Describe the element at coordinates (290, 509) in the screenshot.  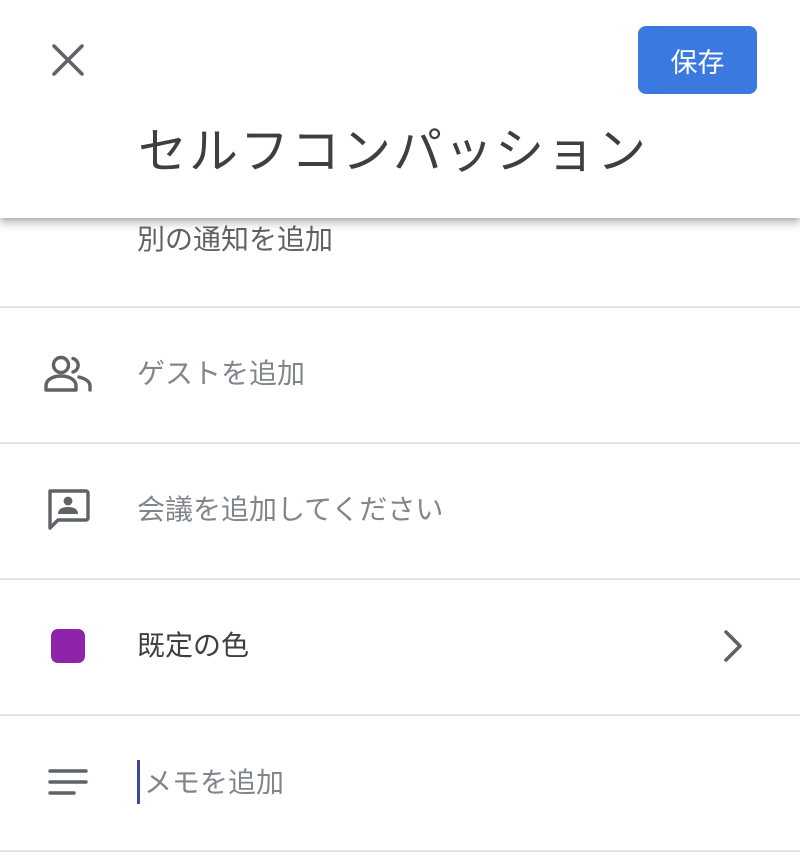
I see `add-conference-label: 会議を追加してください` at that location.